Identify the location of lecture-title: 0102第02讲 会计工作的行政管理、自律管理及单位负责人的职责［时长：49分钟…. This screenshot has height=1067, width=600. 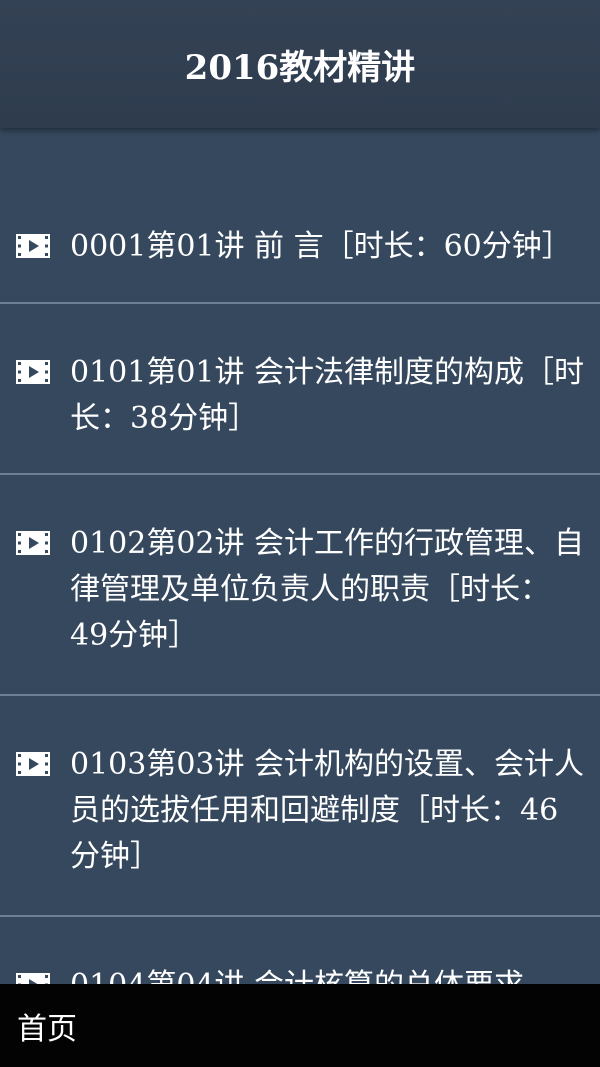
(327, 589).